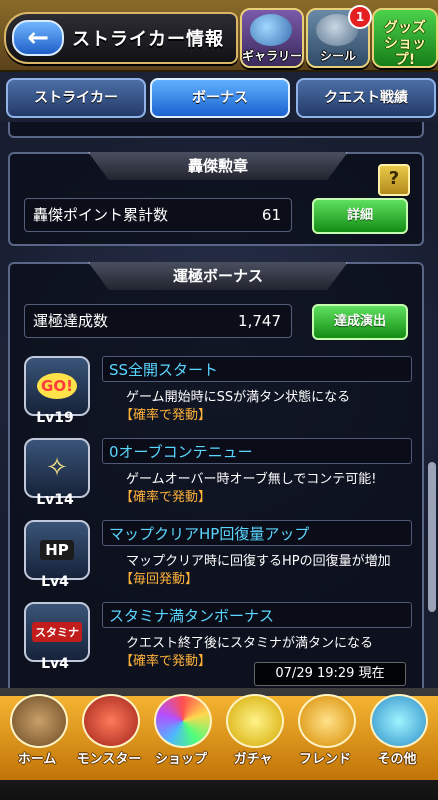 The width and height of the screenshot is (438, 800). I want to click on tab-striker: ストライカー, so click(76, 98).